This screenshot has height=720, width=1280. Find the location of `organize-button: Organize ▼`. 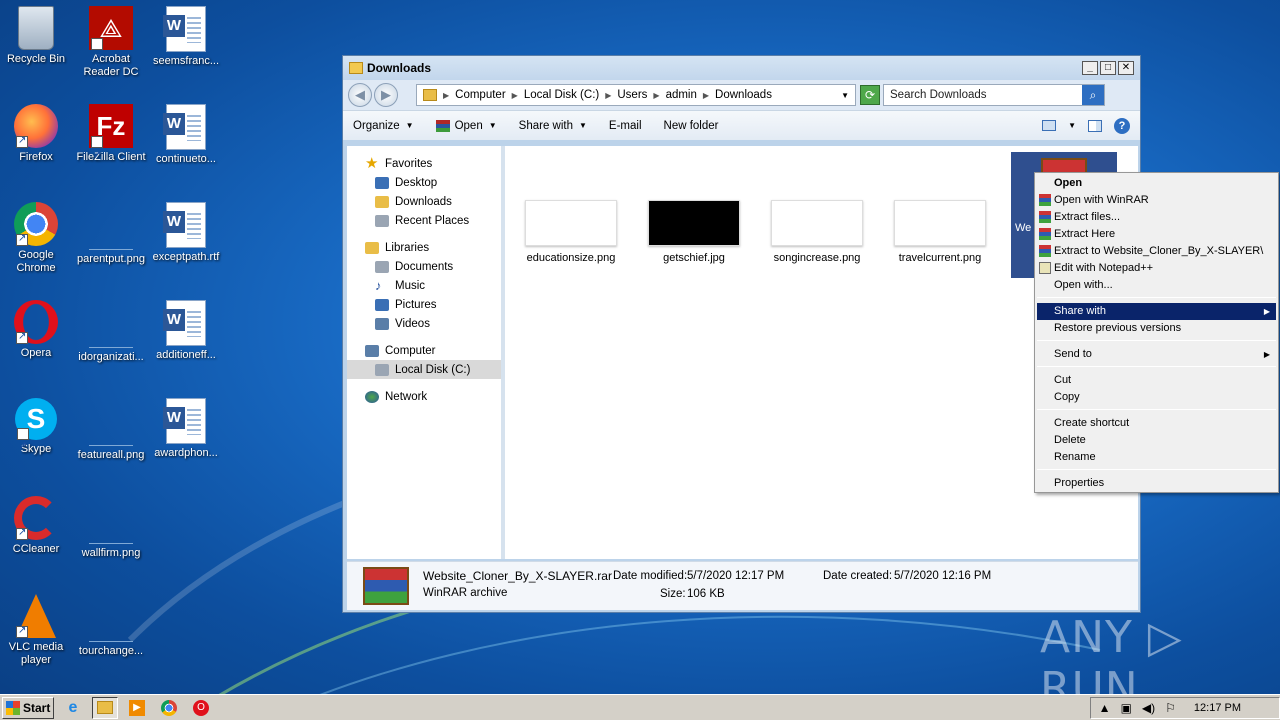

organize-button: Organize ▼ is located at coordinates (383, 126).